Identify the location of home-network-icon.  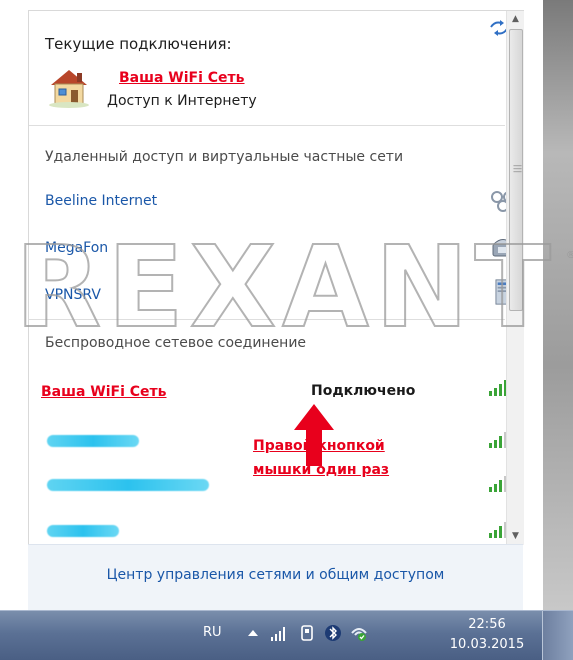
(69, 89).